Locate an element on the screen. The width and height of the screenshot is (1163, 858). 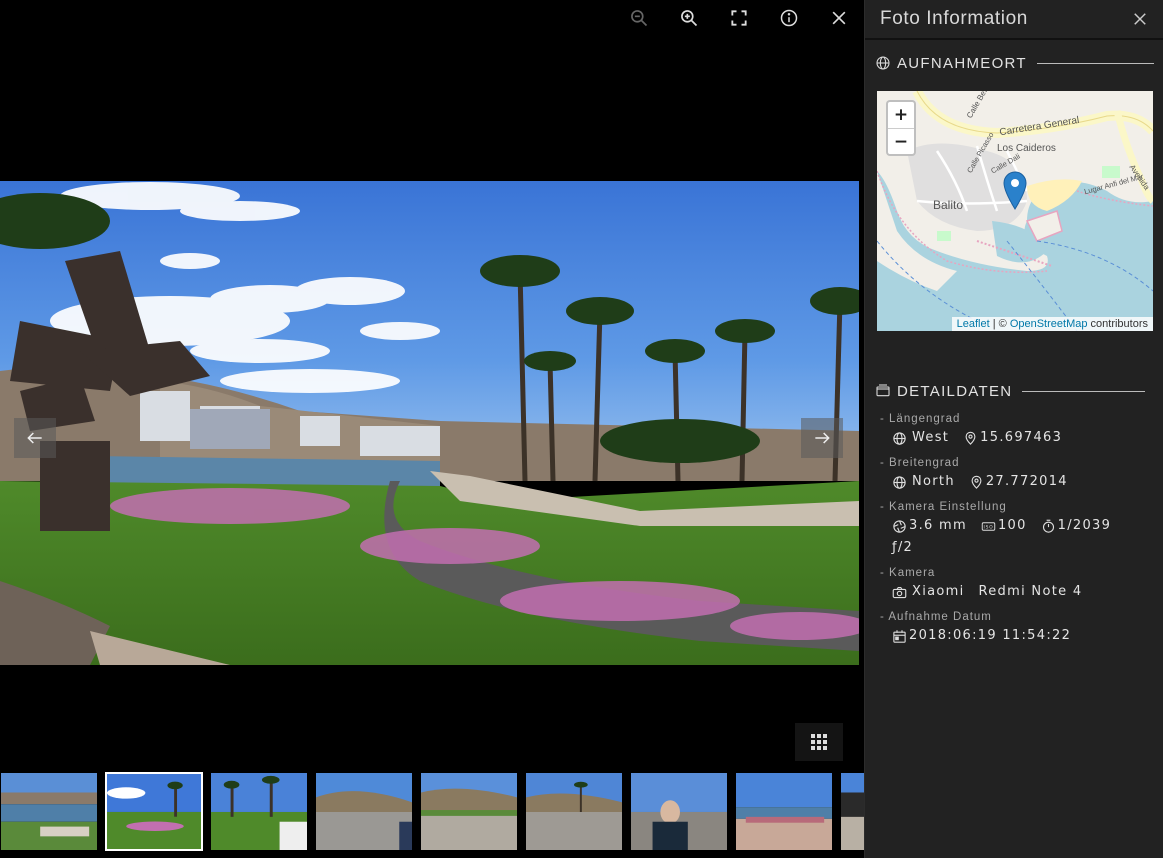
viewer-toolbar is located at coordinates (739, 18).